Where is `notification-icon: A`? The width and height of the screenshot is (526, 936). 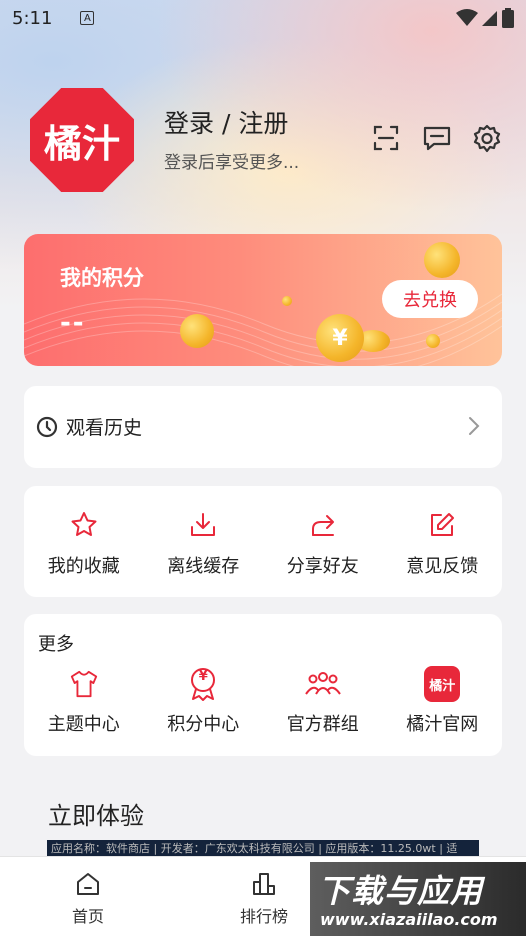 notification-icon: A is located at coordinates (87, 18).